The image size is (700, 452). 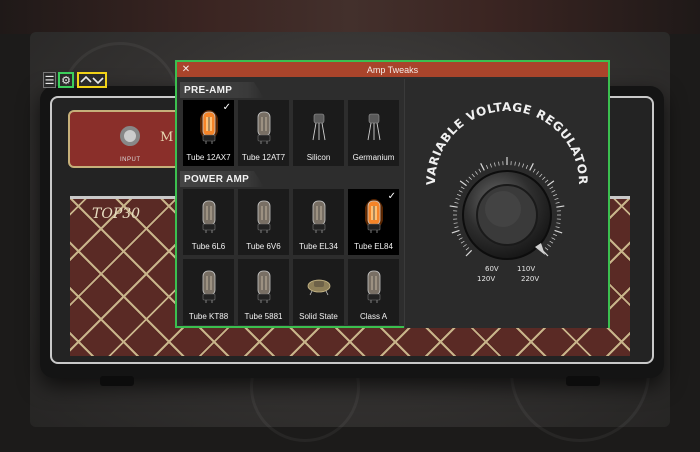 What do you see at coordinates (130, 160) in the screenshot?
I see `input-label: INPUT` at bounding box center [130, 160].